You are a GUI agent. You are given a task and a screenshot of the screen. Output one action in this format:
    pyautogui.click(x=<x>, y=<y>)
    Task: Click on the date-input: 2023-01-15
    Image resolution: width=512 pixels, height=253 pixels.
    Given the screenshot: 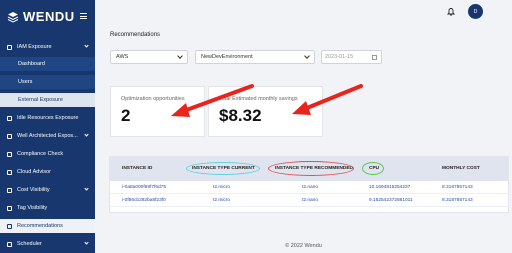 What is the action you would take?
    pyautogui.click(x=351, y=57)
    